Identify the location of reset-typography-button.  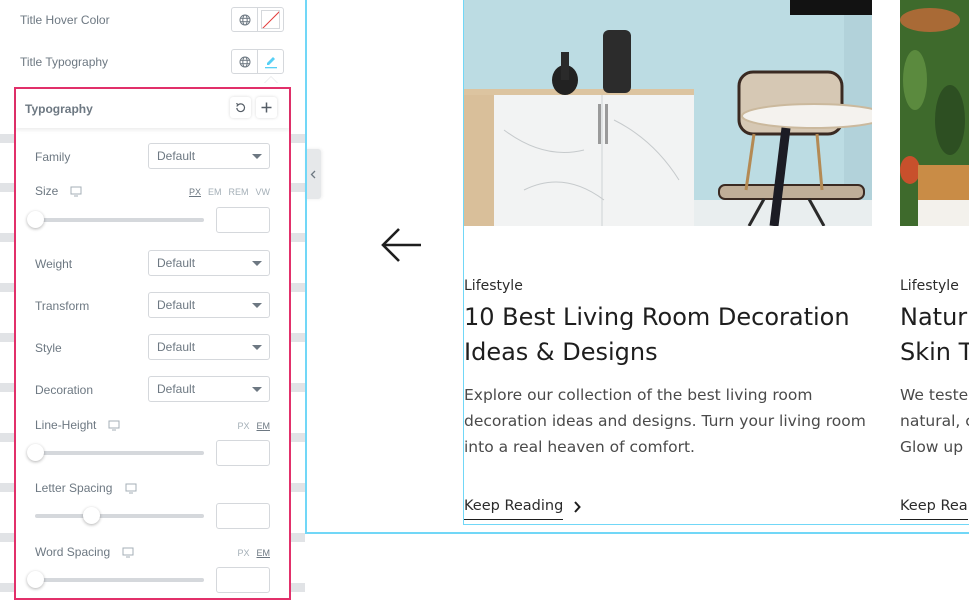
(240, 107).